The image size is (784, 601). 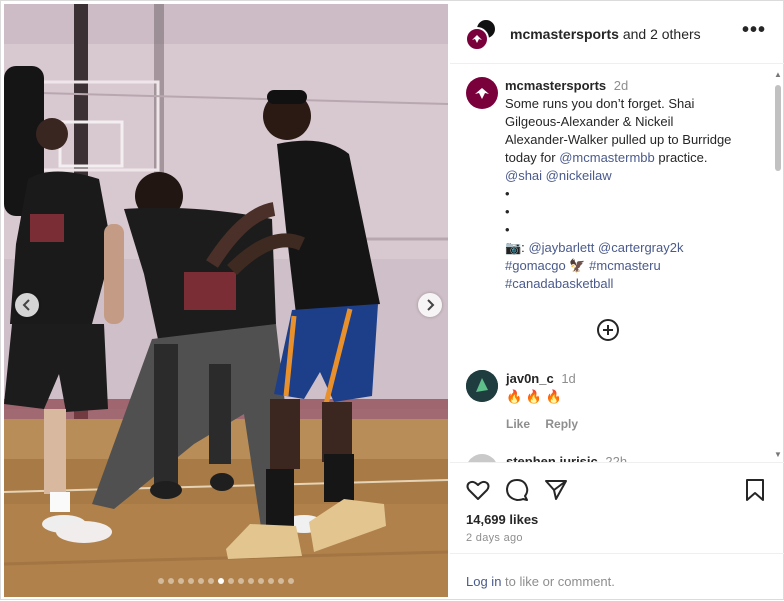 I want to click on next-photo-button, so click(x=430, y=305).